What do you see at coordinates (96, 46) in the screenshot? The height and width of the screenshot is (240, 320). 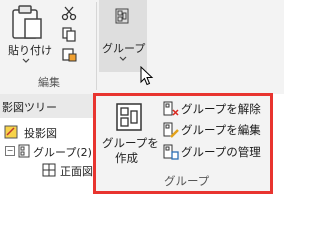 I see `ribbon-separator` at bounding box center [96, 46].